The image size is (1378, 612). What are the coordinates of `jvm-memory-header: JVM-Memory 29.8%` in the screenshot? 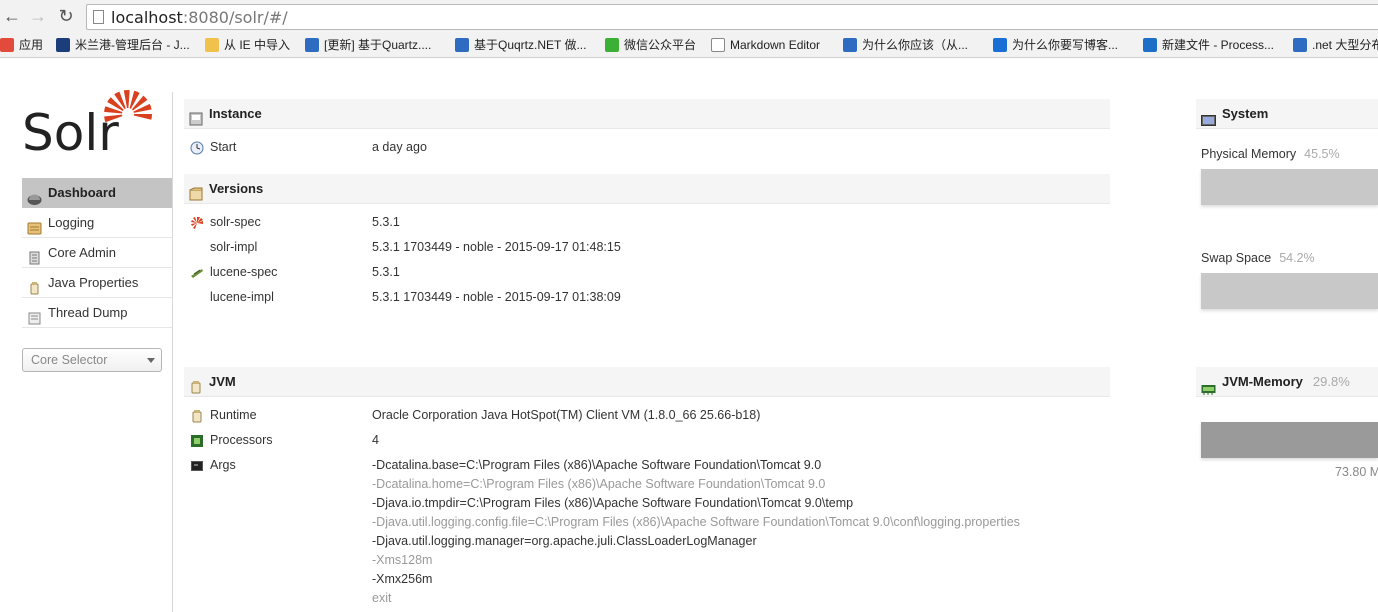 It's located at (1287, 382).